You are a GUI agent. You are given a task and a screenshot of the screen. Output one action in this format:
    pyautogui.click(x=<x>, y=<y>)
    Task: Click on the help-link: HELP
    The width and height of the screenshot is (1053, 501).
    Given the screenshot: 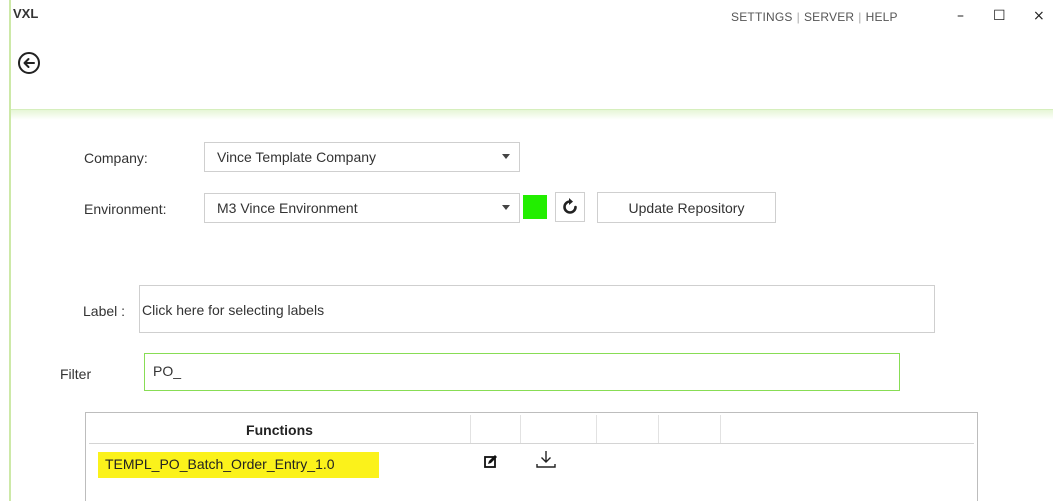 What is the action you would take?
    pyautogui.click(x=882, y=17)
    